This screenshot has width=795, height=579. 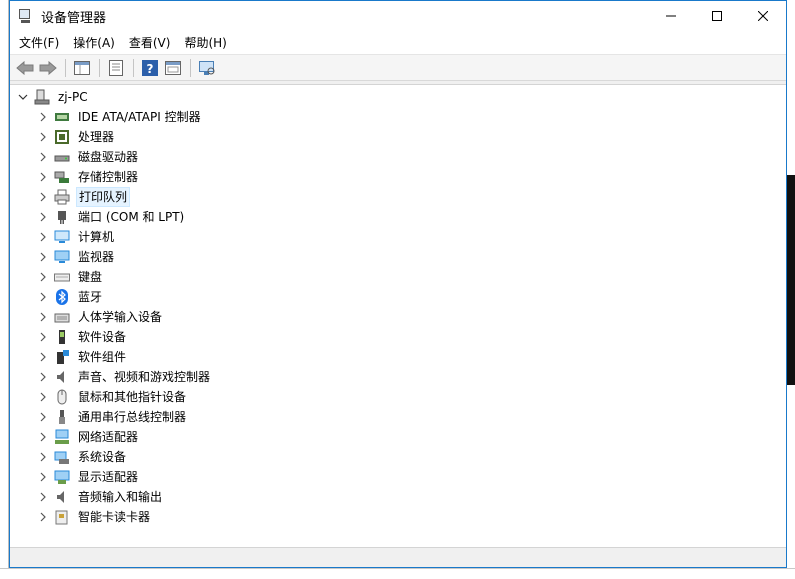 I want to click on background-window-left, so click(x=4, y=289).